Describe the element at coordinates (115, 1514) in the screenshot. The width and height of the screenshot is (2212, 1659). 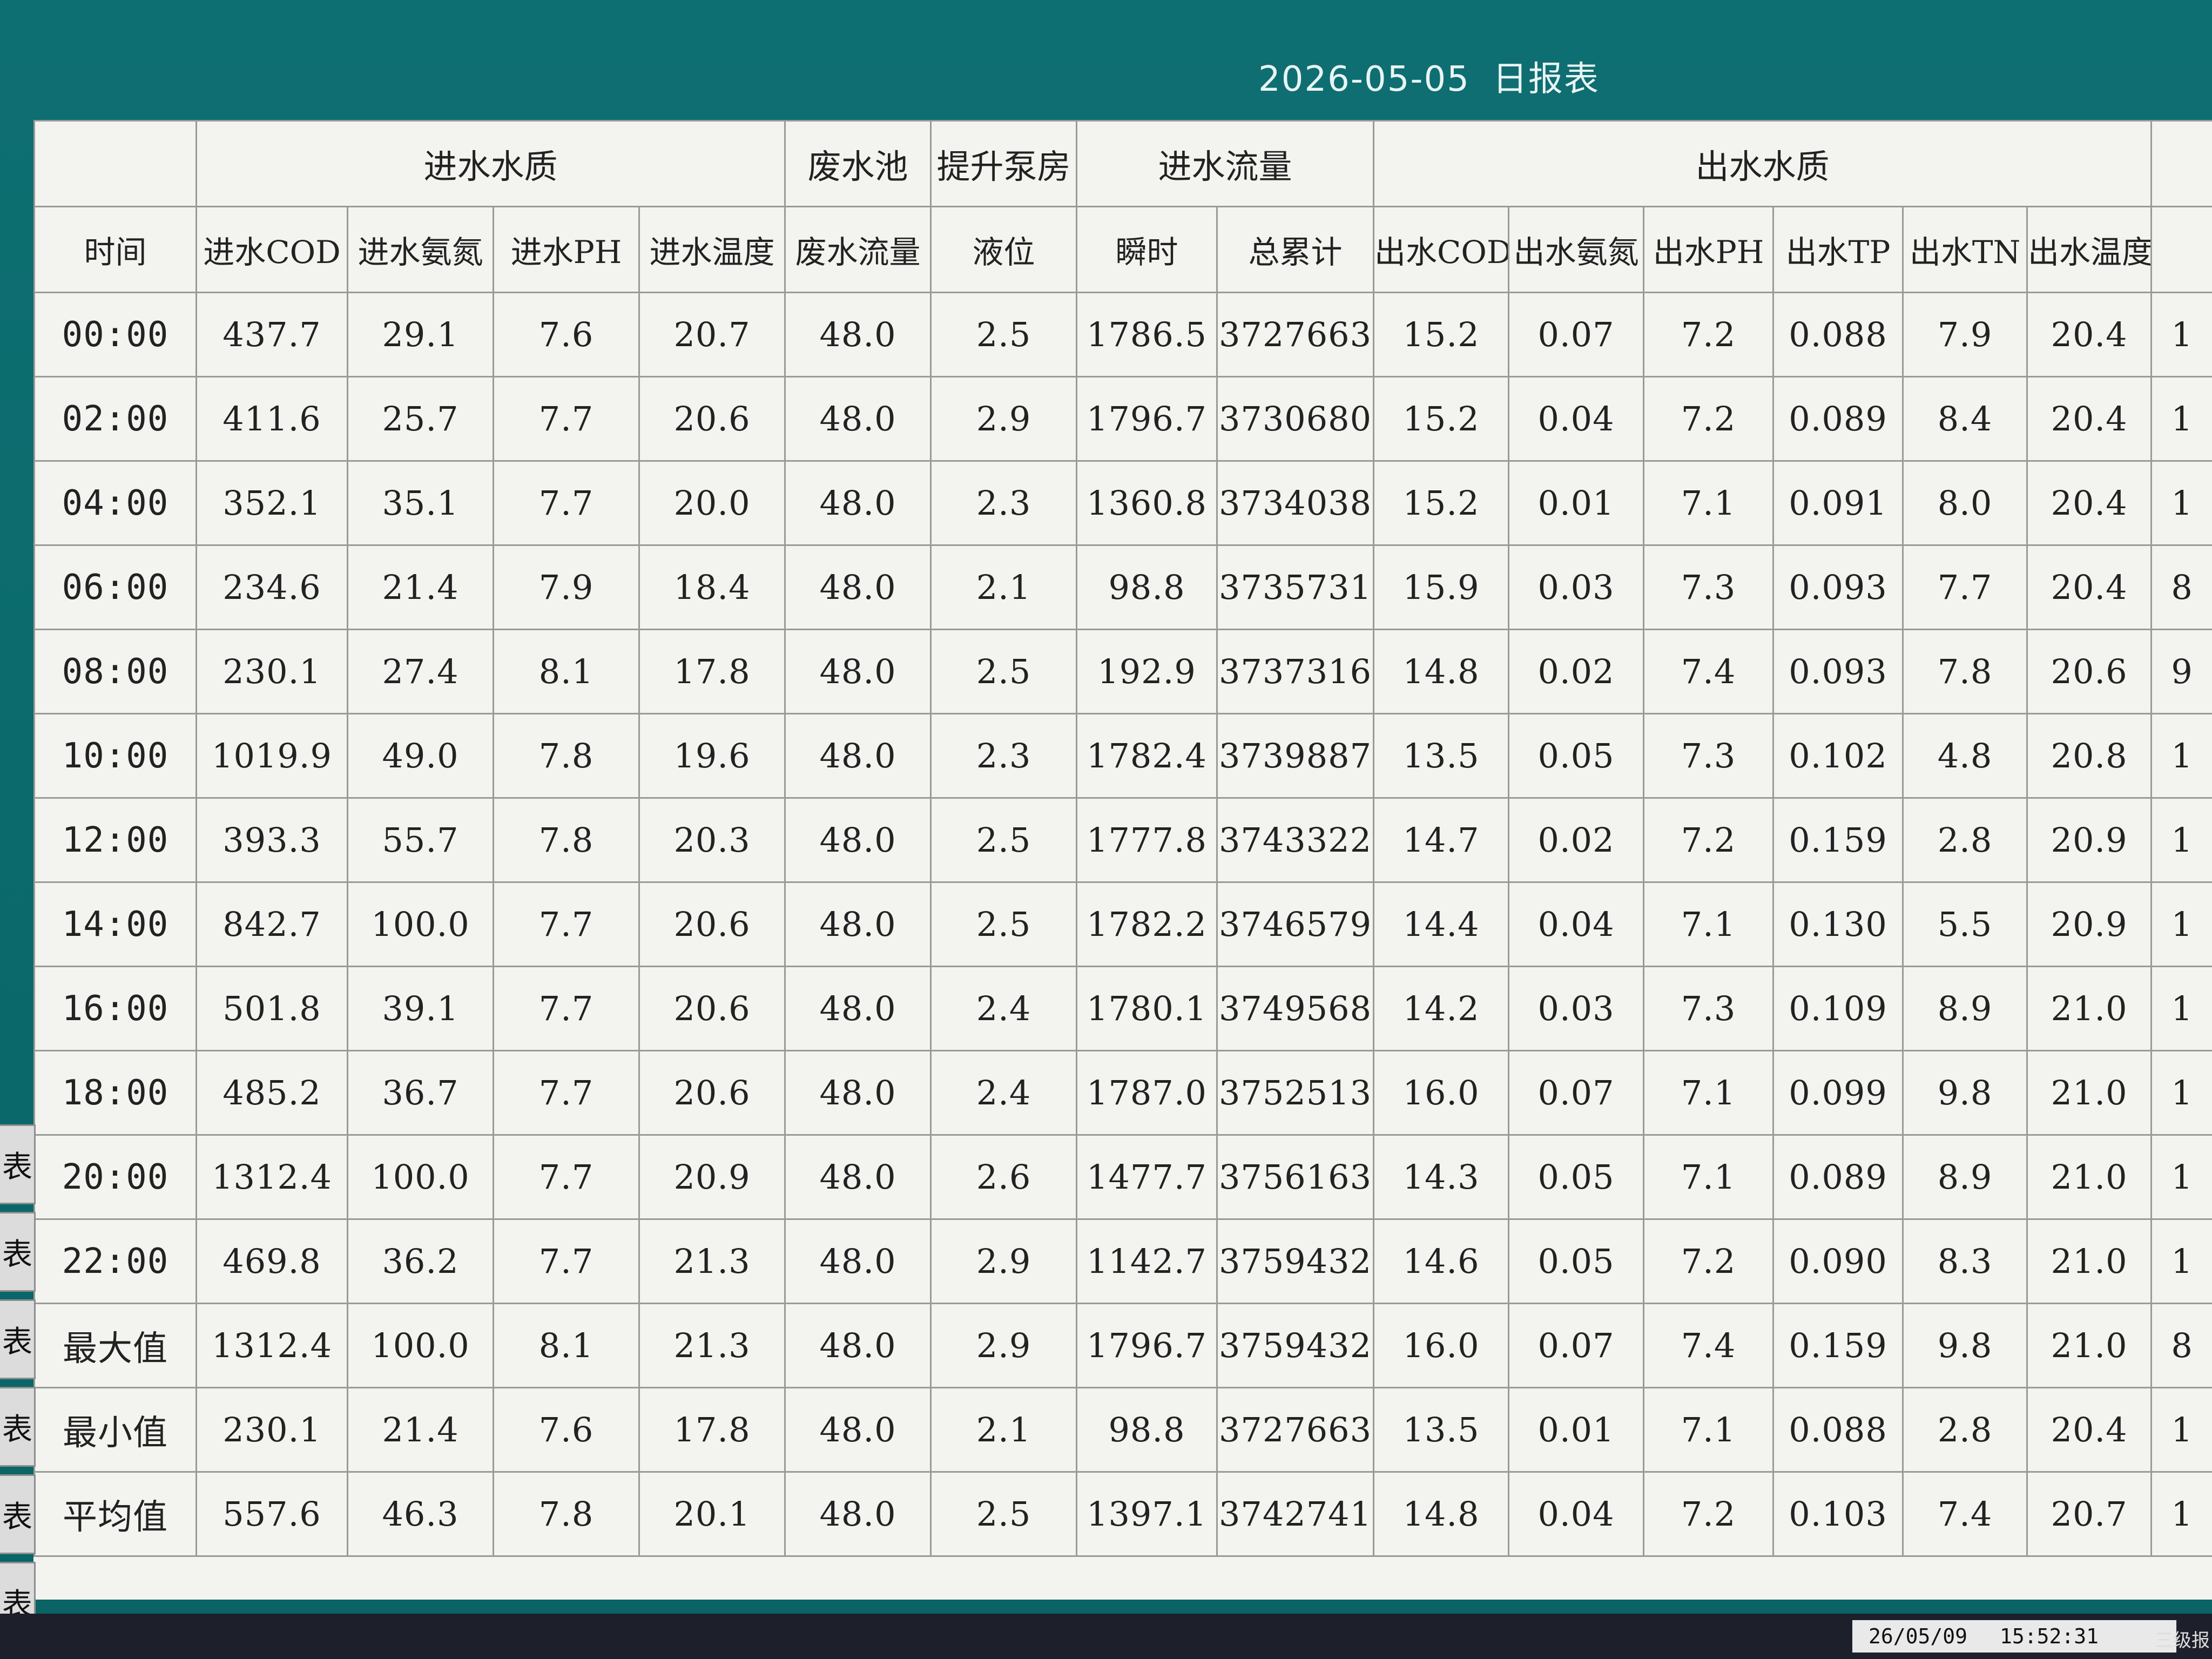
I see `row-label-cell: 平均值` at that location.